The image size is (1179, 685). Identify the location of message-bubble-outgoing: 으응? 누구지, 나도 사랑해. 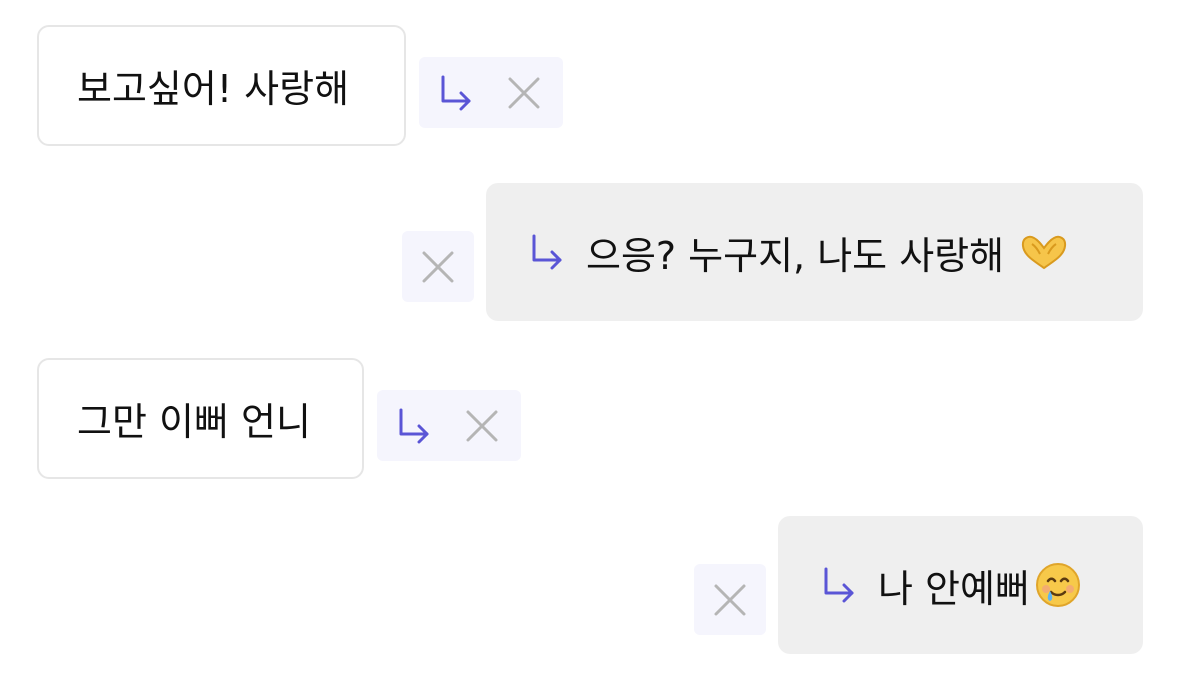
(814, 252).